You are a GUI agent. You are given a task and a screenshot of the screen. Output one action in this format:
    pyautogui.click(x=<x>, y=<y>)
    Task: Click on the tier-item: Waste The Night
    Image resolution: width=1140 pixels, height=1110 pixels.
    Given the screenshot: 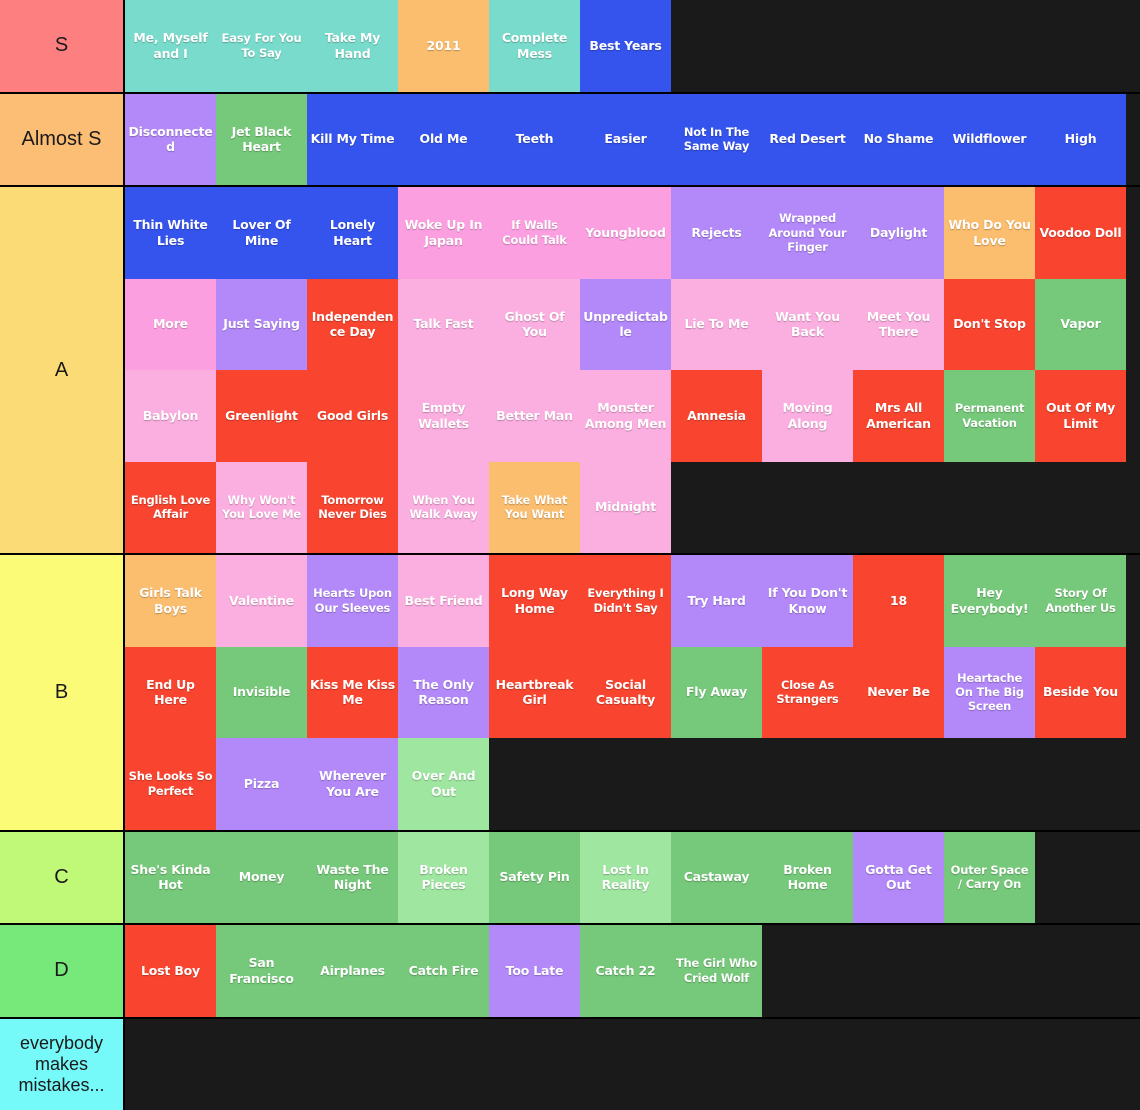 What is the action you would take?
    pyautogui.click(x=352, y=878)
    